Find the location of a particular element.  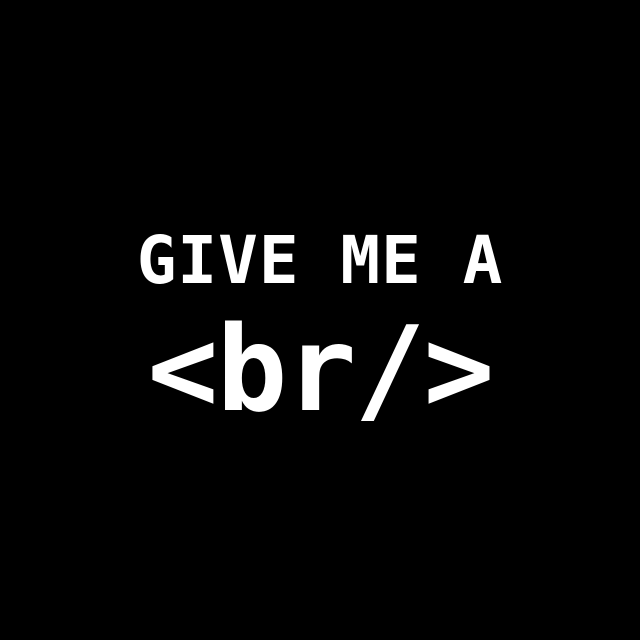

headline-line-2: <br/> is located at coordinates (320, 369).